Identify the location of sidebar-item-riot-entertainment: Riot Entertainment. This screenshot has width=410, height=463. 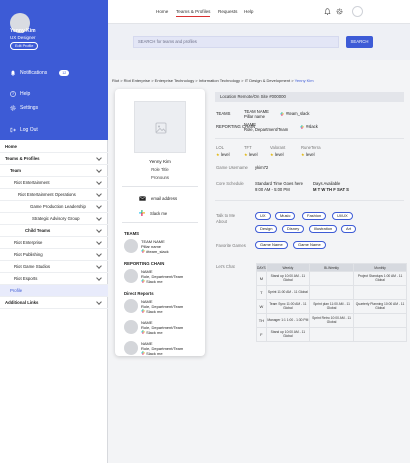
(54, 183).